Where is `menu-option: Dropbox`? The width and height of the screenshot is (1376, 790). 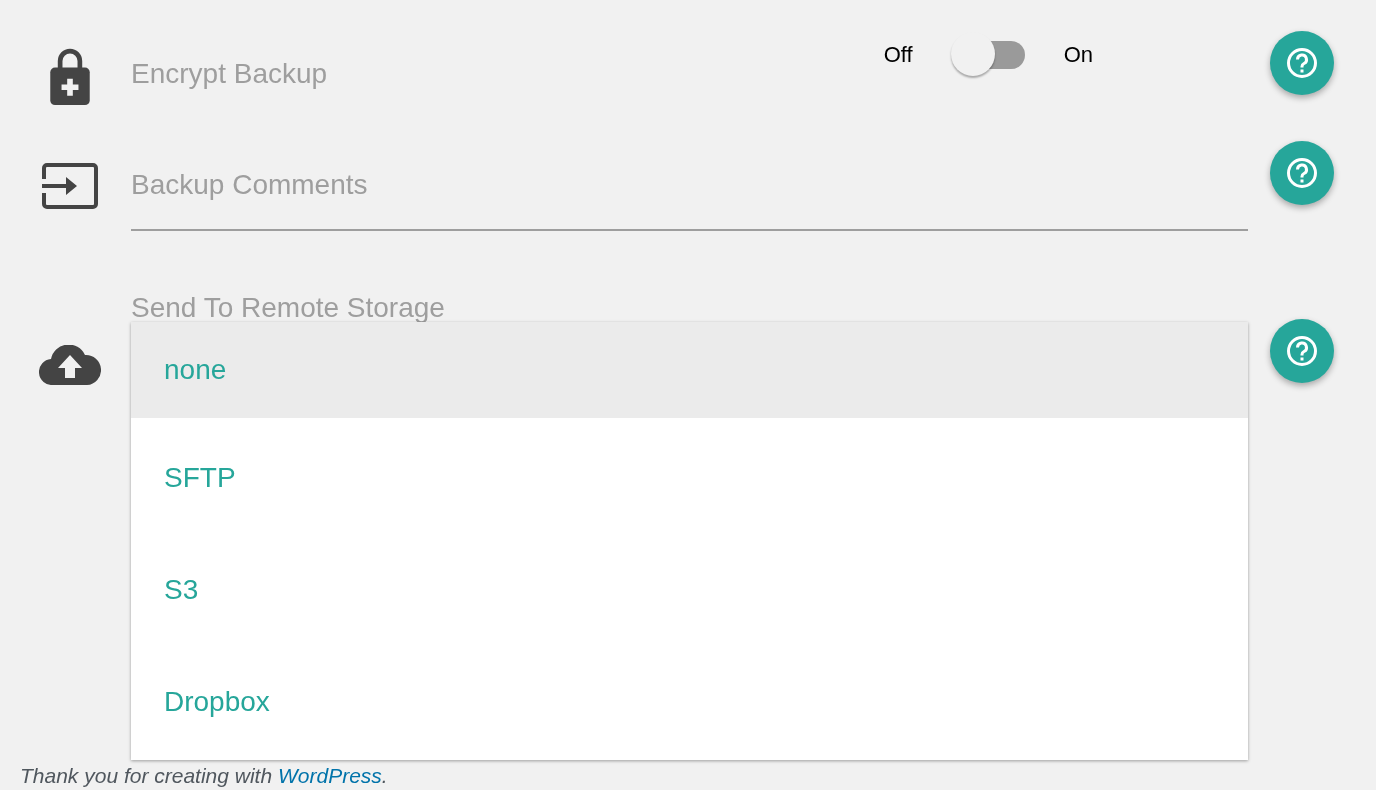
menu-option: Dropbox is located at coordinates (689, 698).